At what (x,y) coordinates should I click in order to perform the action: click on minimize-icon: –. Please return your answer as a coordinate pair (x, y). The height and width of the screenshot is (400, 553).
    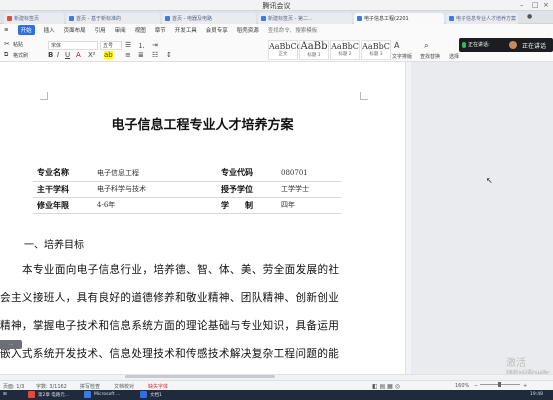
    Looking at the image, I should click on (522, 5).